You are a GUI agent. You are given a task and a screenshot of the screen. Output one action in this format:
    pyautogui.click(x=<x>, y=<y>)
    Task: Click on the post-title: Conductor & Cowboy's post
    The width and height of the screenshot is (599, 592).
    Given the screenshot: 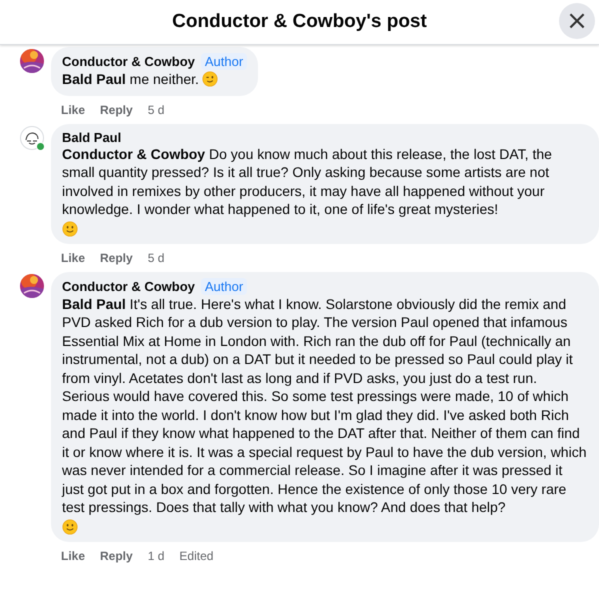 What is the action you would take?
    pyautogui.click(x=299, y=22)
    